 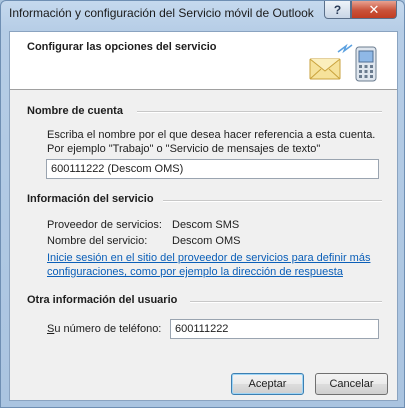 I want to click on close-icon: ✕, so click(x=374, y=9).